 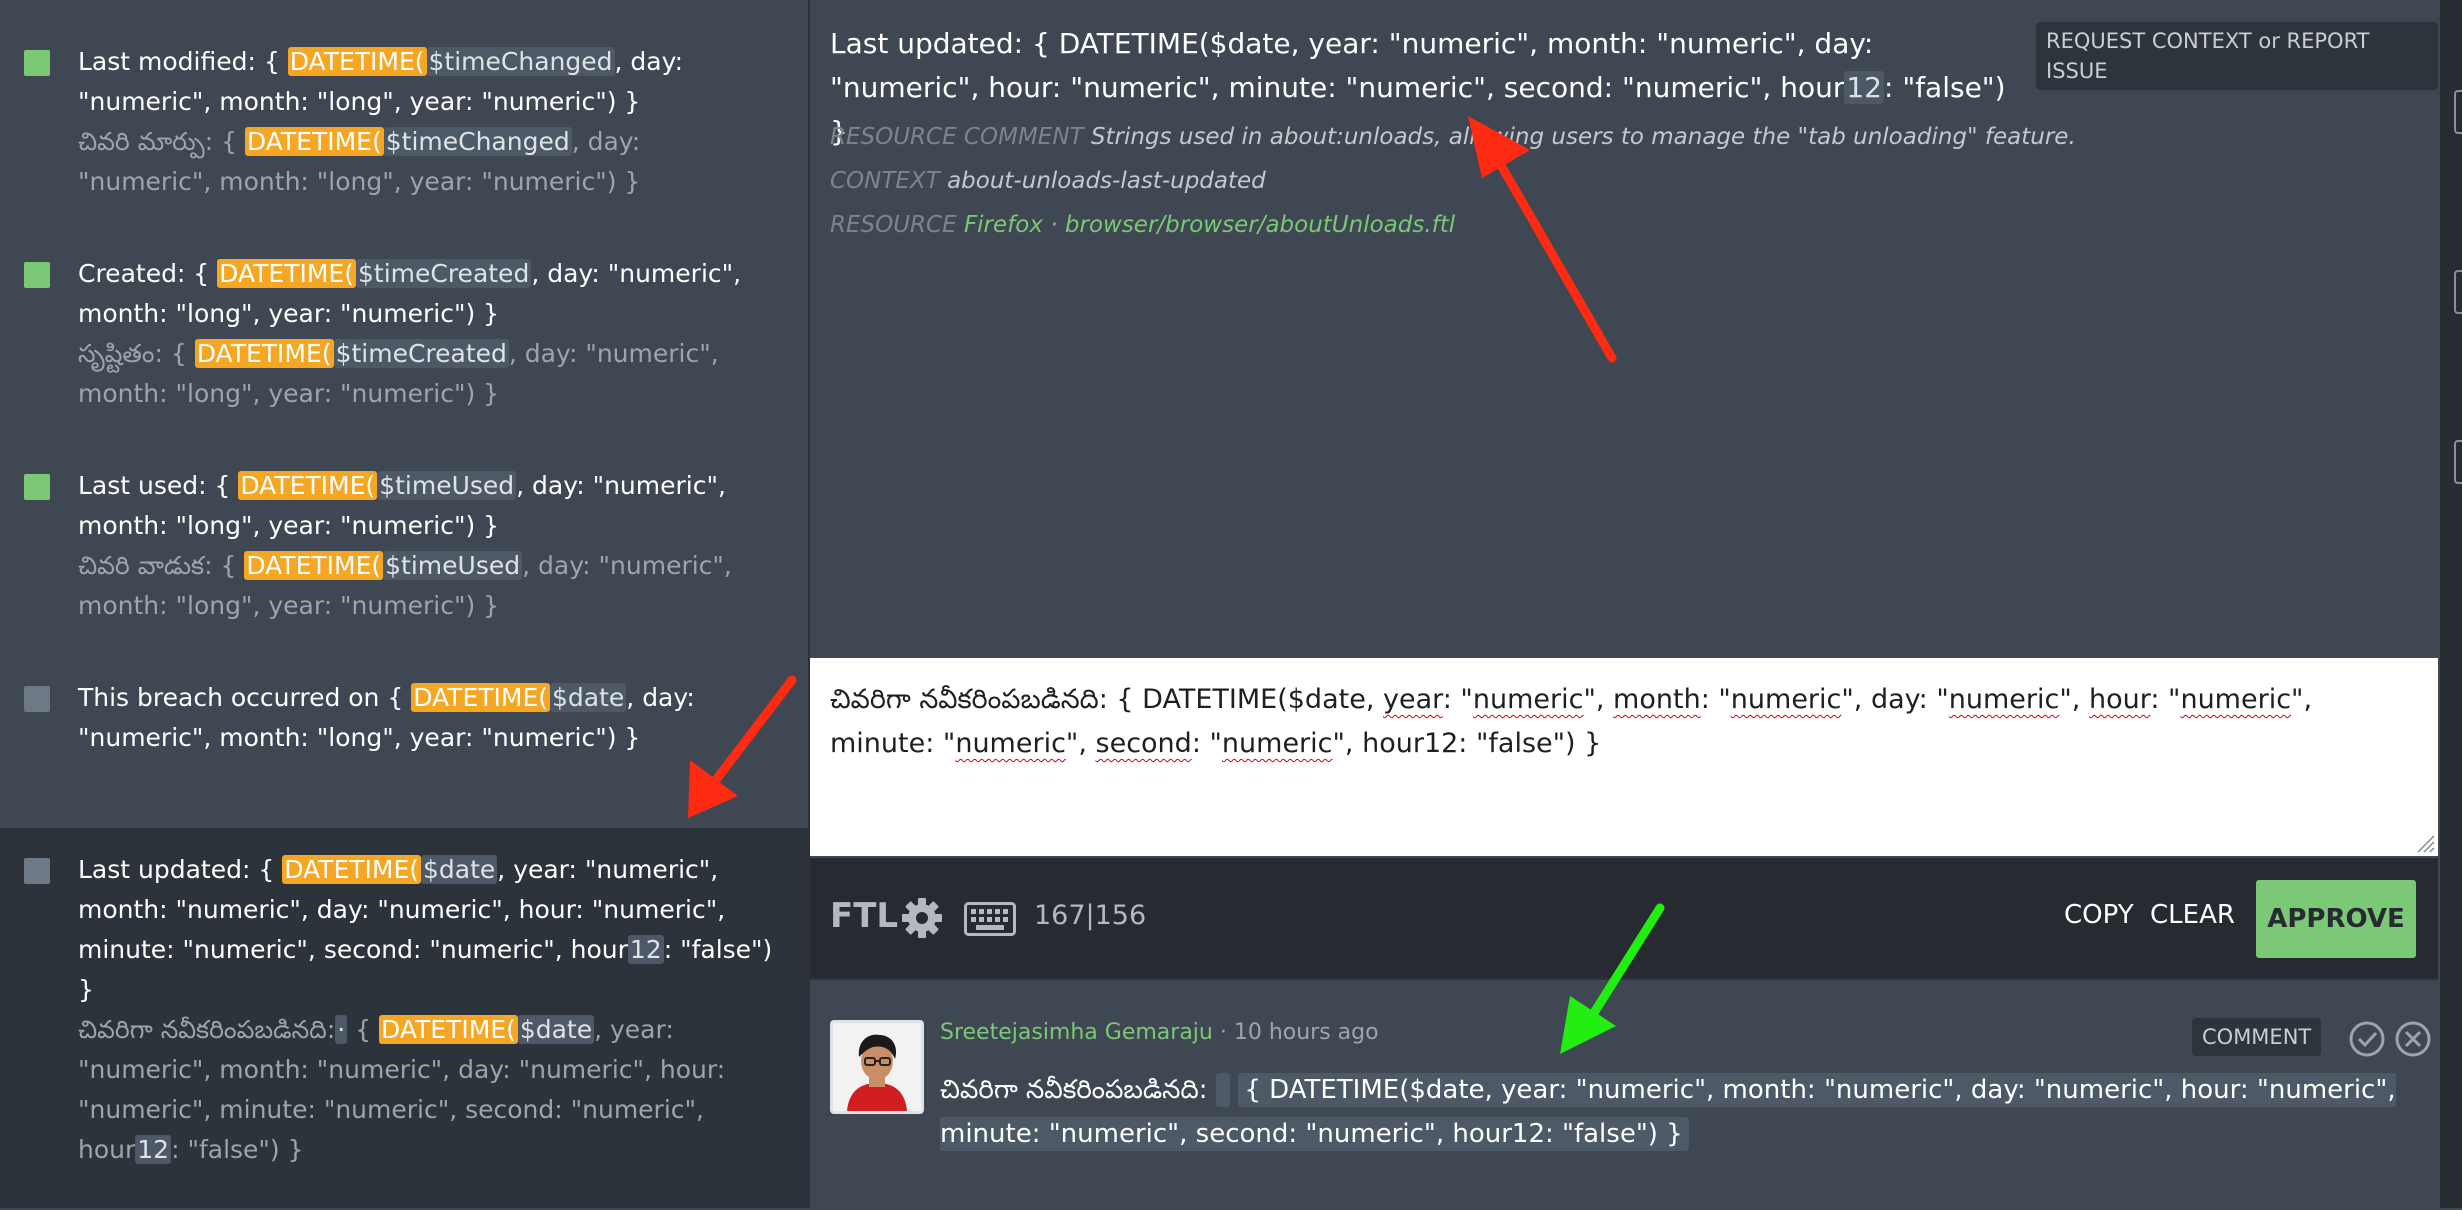 I want to click on space-marker: ·, so click(x=341, y=1029).